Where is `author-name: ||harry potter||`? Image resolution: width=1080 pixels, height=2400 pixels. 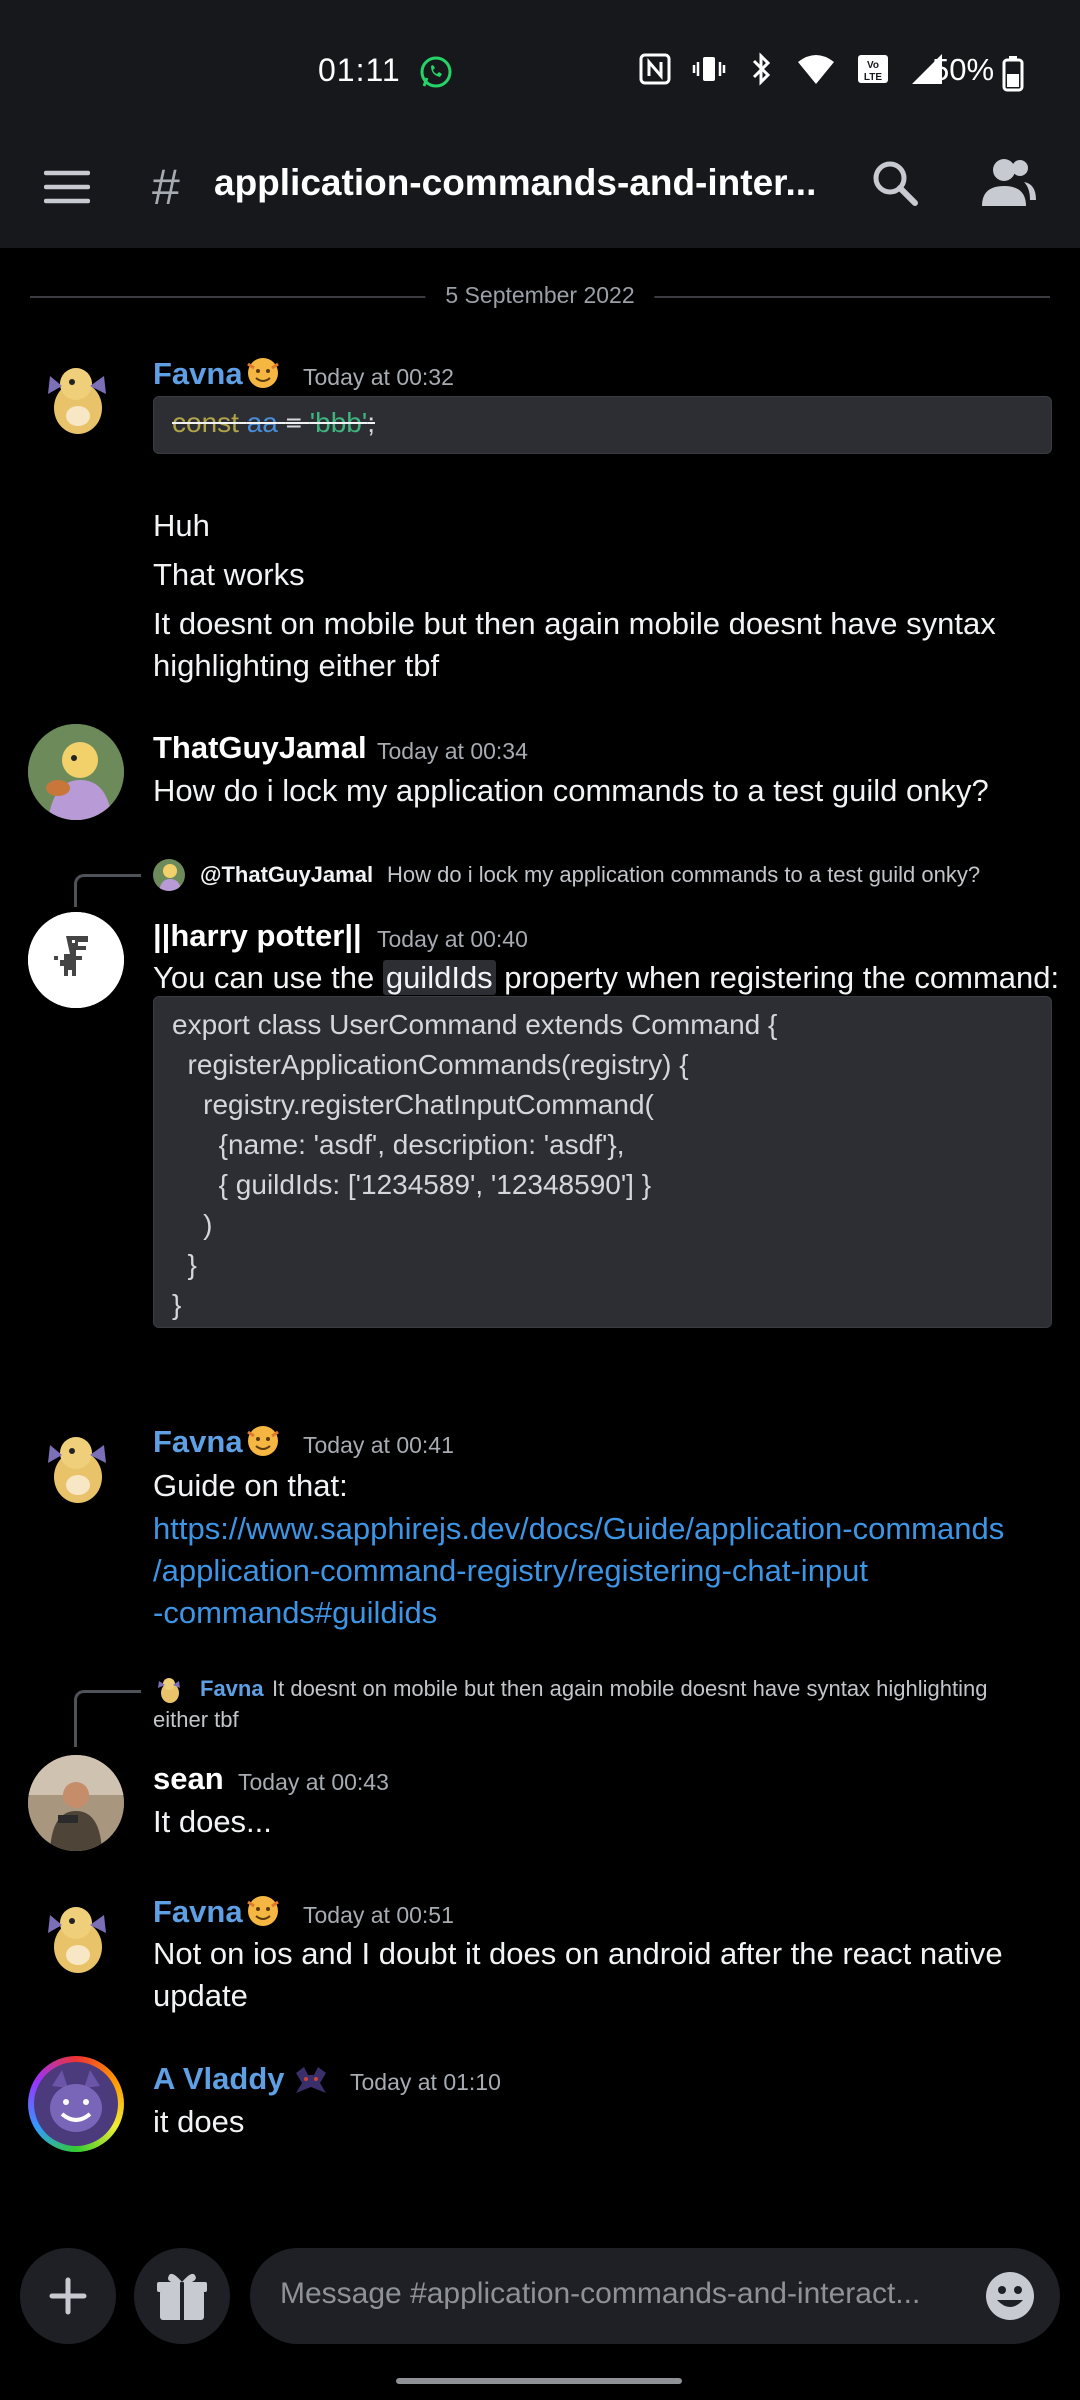 author-name: ||harry potter|| is located at coordinates (257, 936).